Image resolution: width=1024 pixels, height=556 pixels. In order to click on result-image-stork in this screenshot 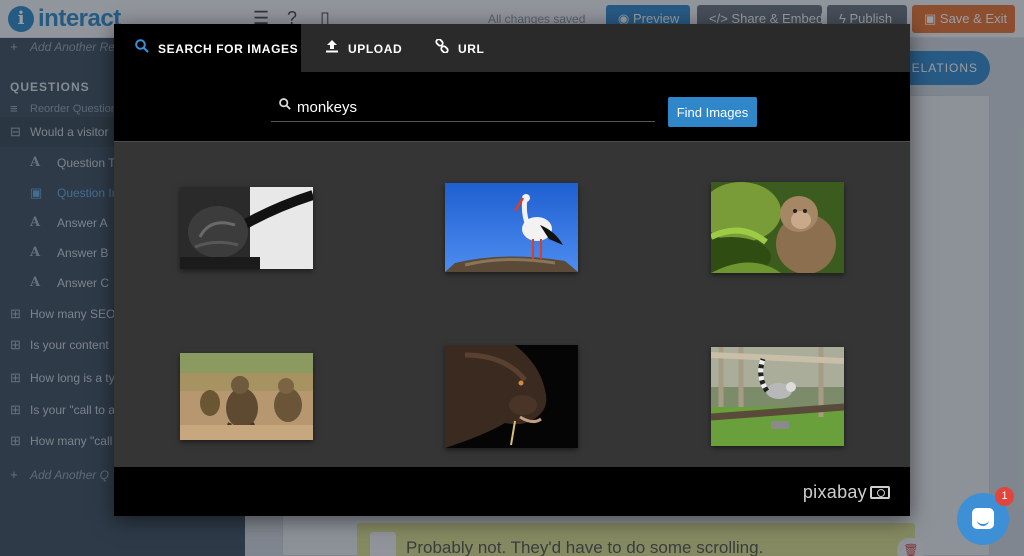, I will do `click(511, 227)`.